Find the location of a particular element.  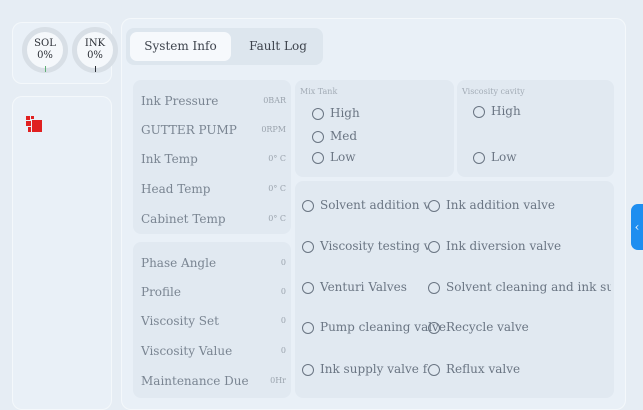

side-drawer-handle: ‹ is located at coordinates (637, 227).